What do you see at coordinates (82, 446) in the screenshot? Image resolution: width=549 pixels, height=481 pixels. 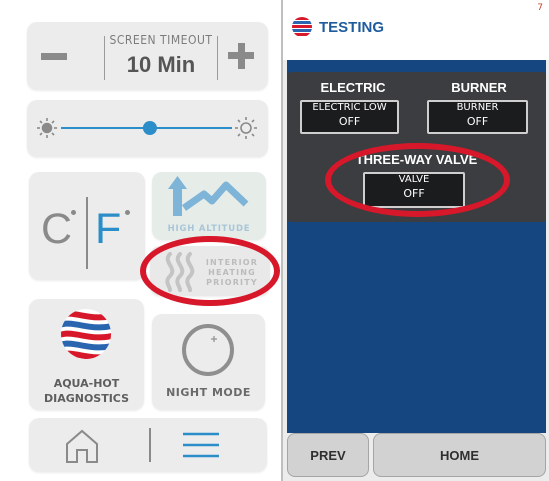 I see `home-icon` at bounding box center [82, 446].